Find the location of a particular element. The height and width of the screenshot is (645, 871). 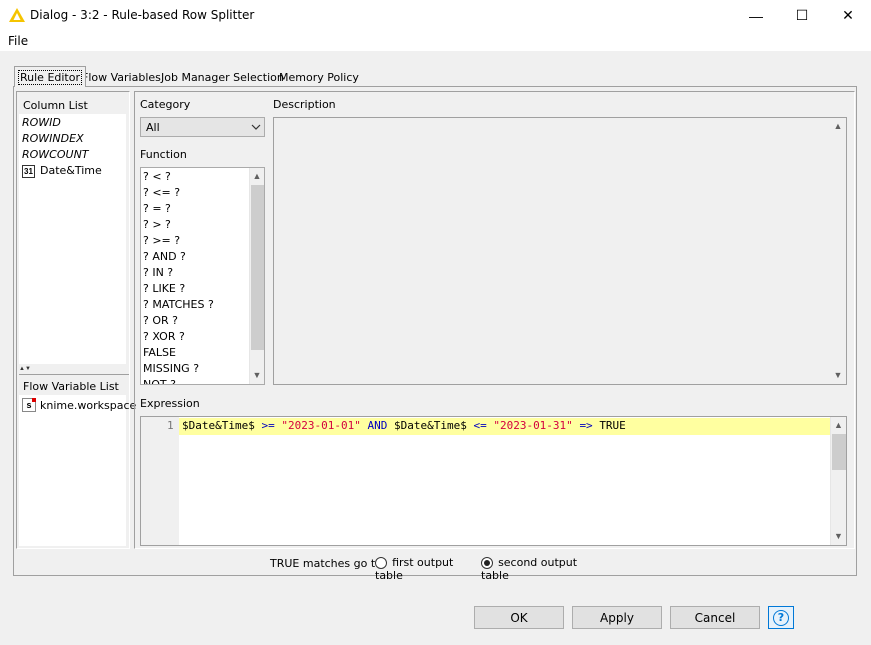

close-icon: ✕ is located at coordinates (848, 15).